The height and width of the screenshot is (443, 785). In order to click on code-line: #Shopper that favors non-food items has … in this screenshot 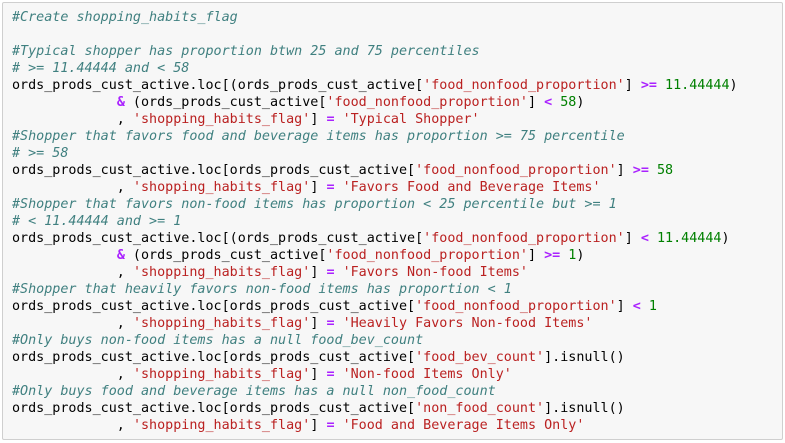, I will do `click(375, 204)`.